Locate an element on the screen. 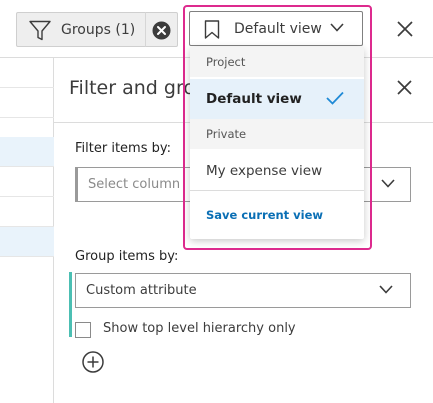  groups-filter-button: Groups (1) is located at coordinates (81, 29).